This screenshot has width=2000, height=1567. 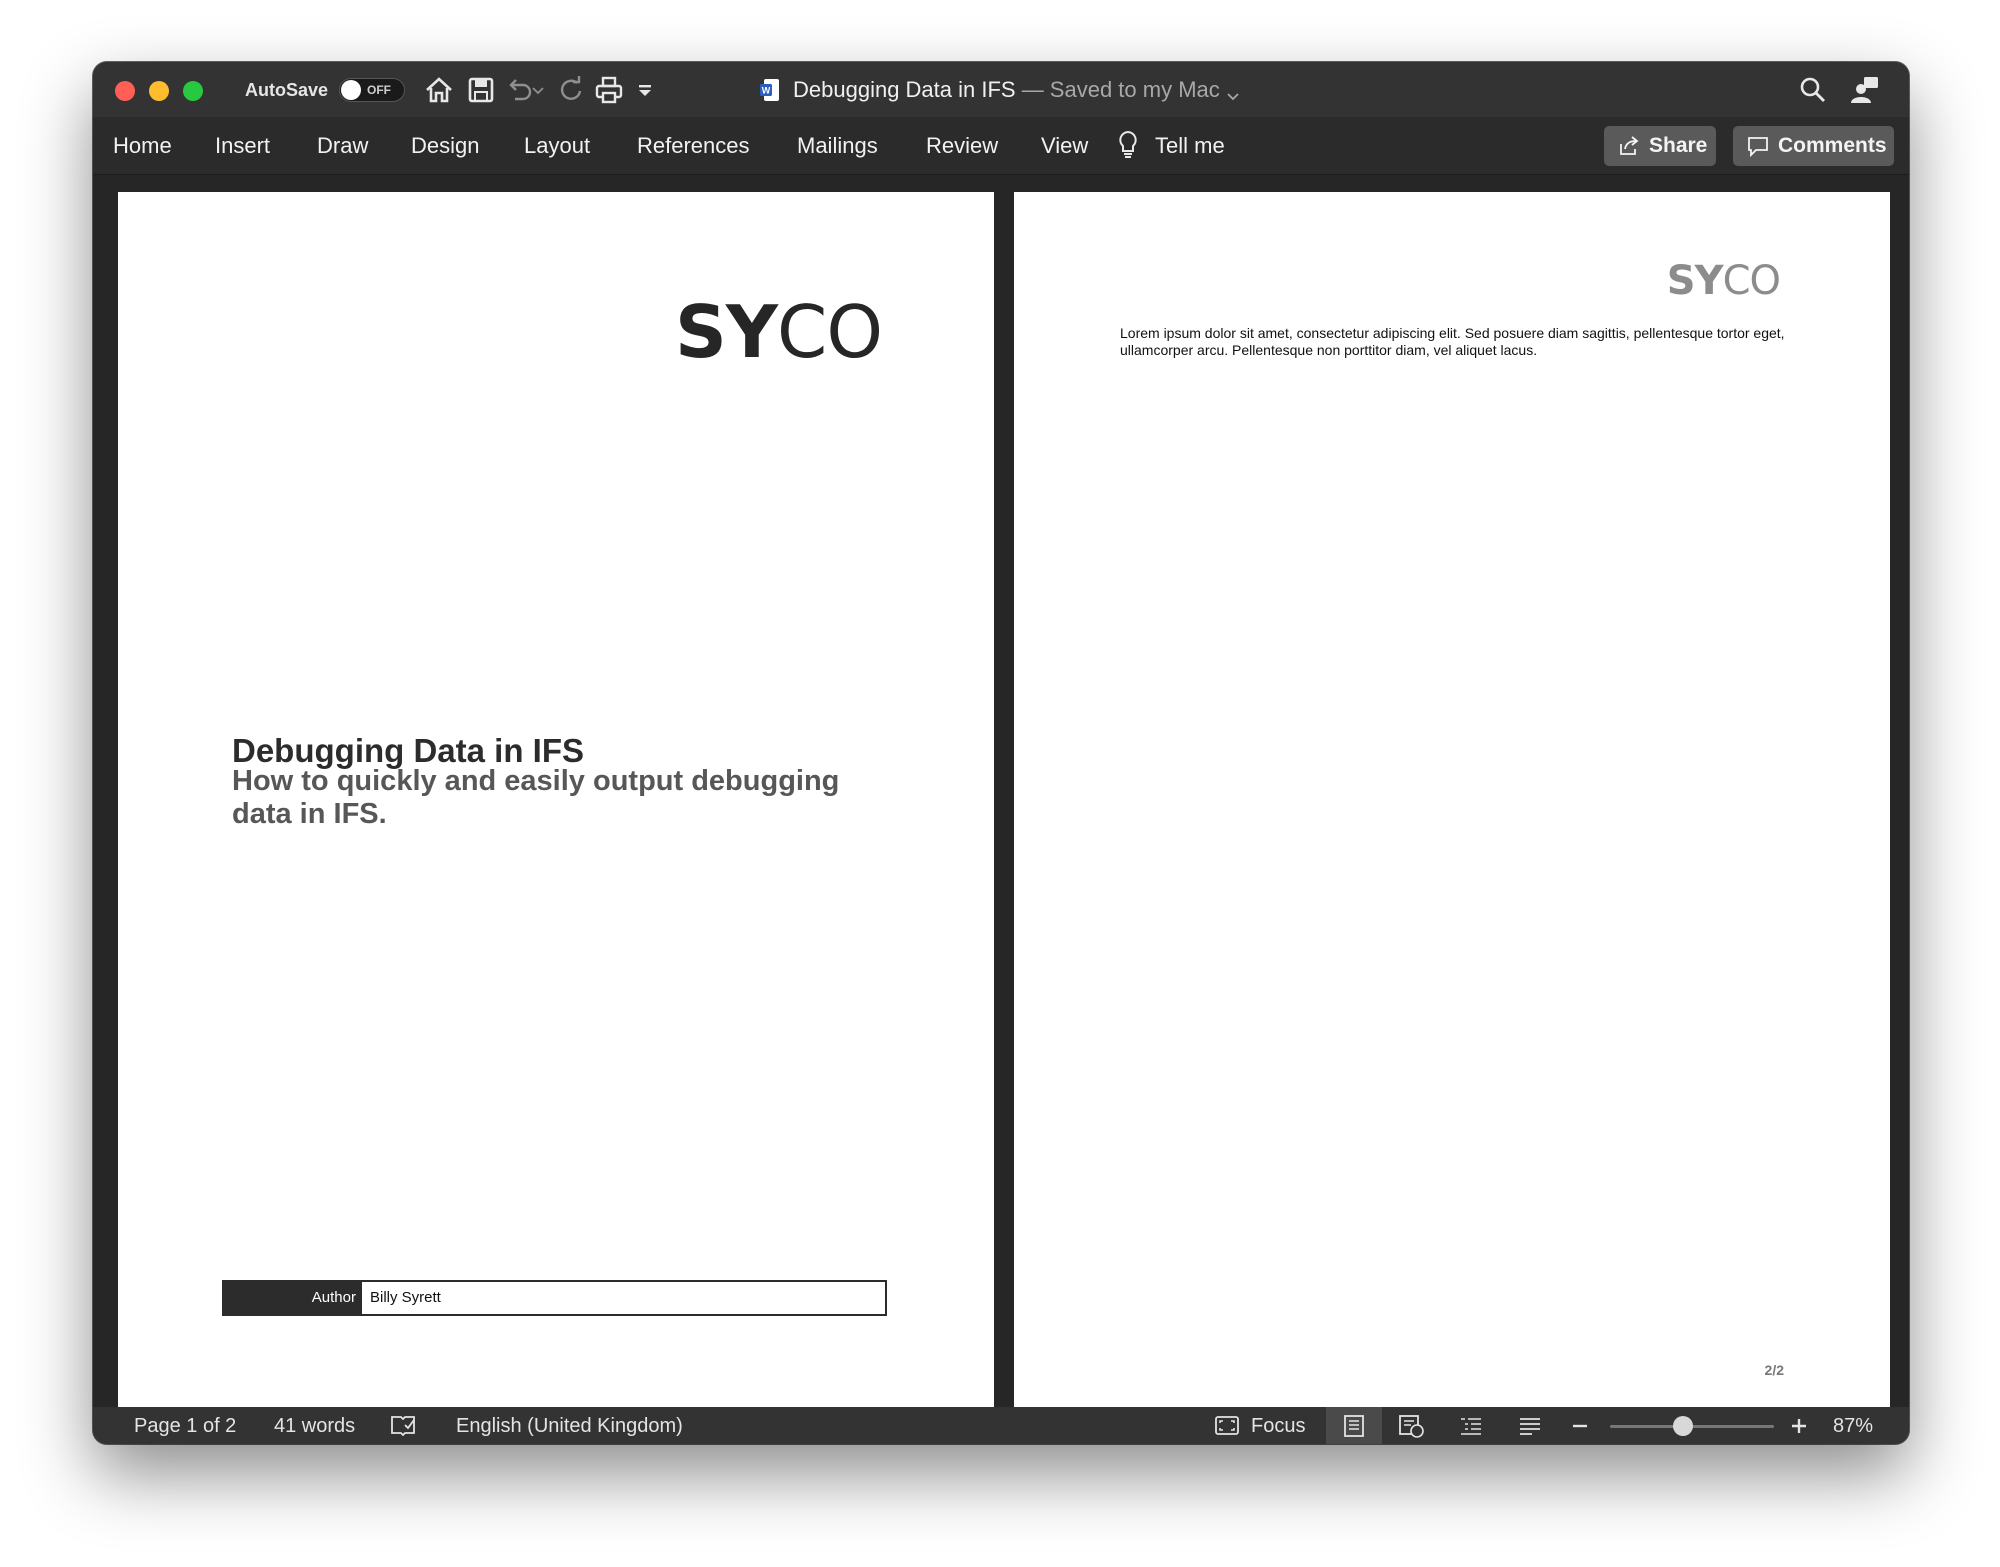 What do you see at coordinates (554, 1298) in the screenshot?
I see `author-table: Author Billy Syrett` at bounding box center [554, 1298].